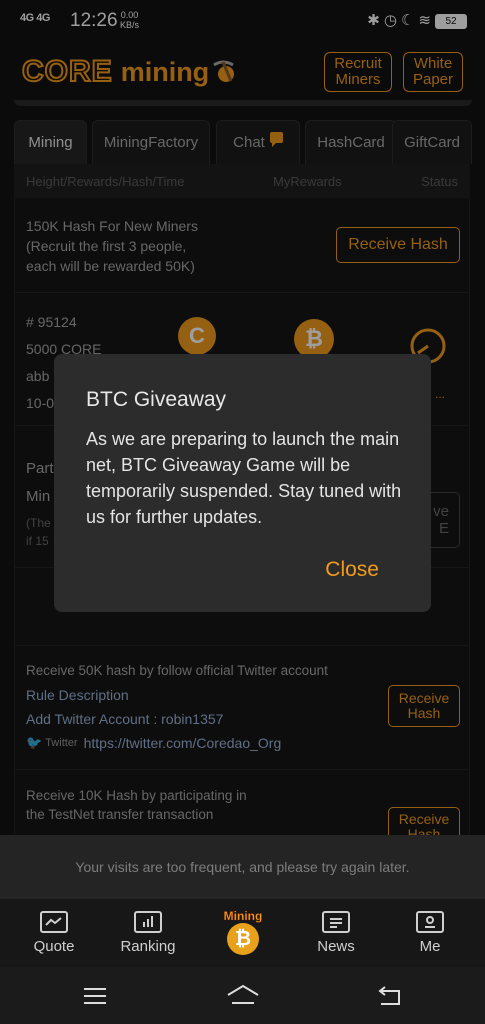  I want to click on nav-ranking: Ranking, so click(148, 933).